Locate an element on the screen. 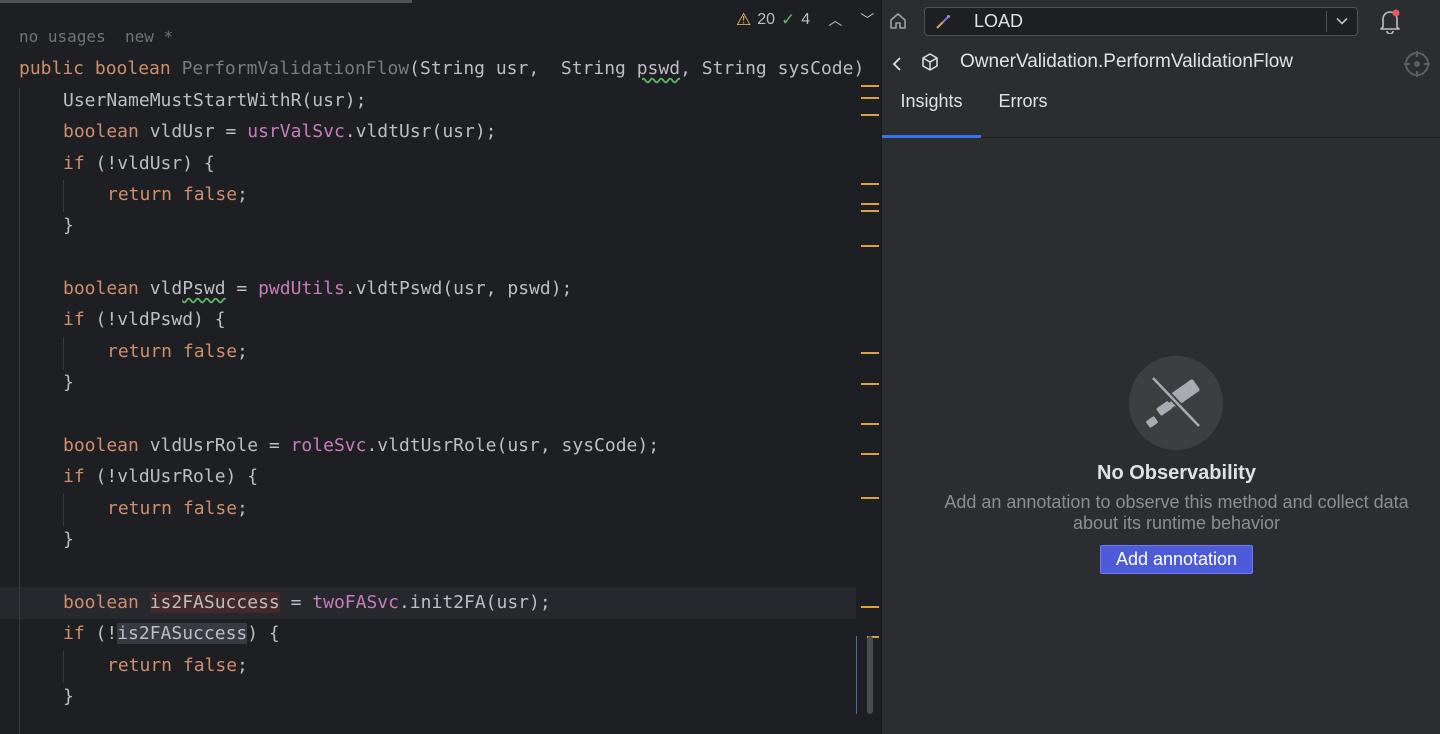 The width and height of the screenshot is (1440, 734). add-annotation-button: Add annotation is located at coordinates (1176, 559).